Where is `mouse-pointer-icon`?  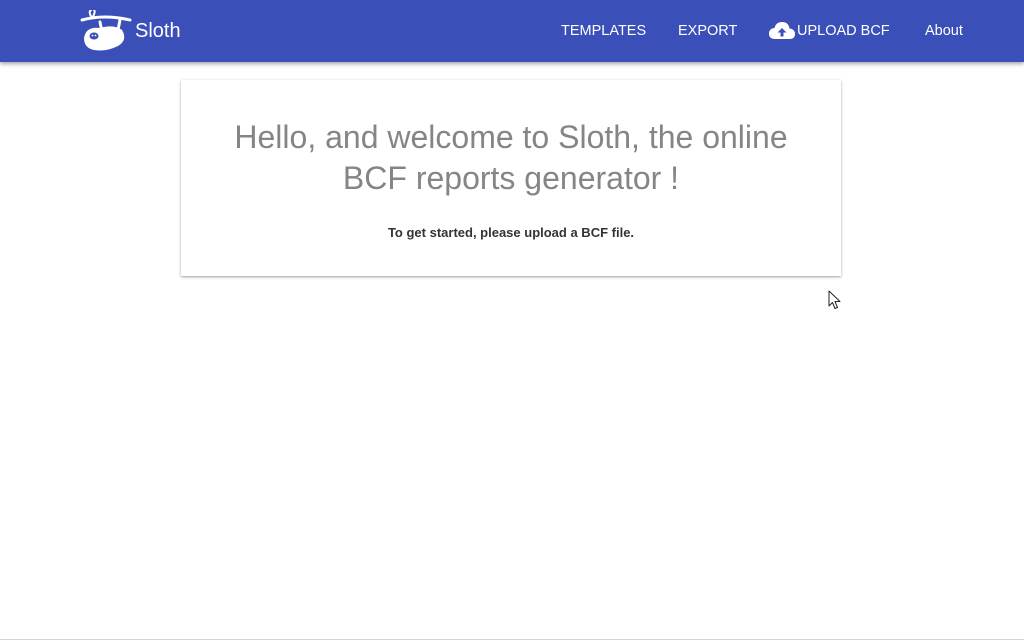 mouse-pointer-icon is located at coordinates (834, 299).